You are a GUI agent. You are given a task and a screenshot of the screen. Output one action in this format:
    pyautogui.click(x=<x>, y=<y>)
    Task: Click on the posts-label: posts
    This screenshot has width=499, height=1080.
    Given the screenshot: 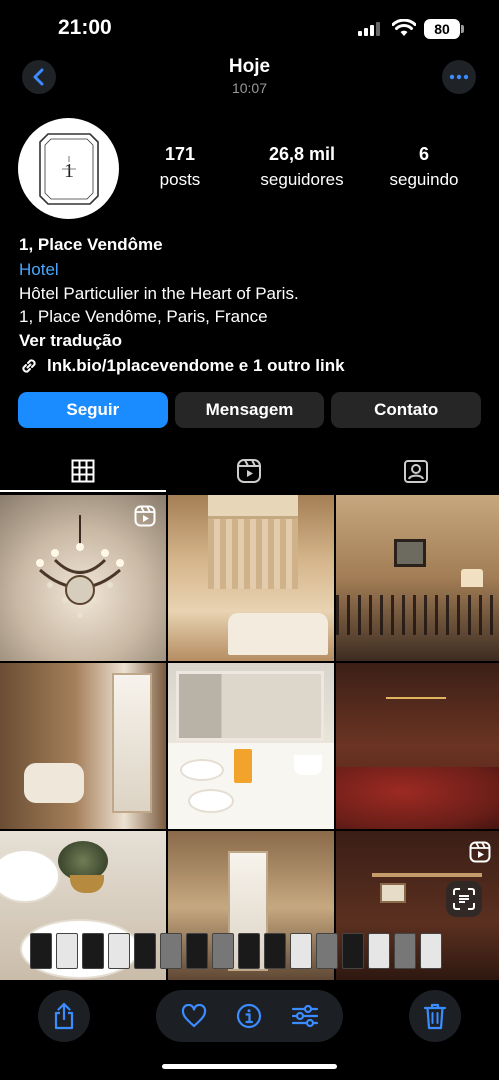 What is the action you would take?
    pyautogui.click(x=180, y=179)
    